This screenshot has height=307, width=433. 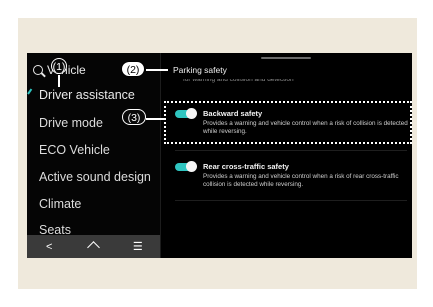 What do you see at coordinates (32, 95) in the screenshot?
I see `active-indicator-icon` at bounding box center [32, 95].